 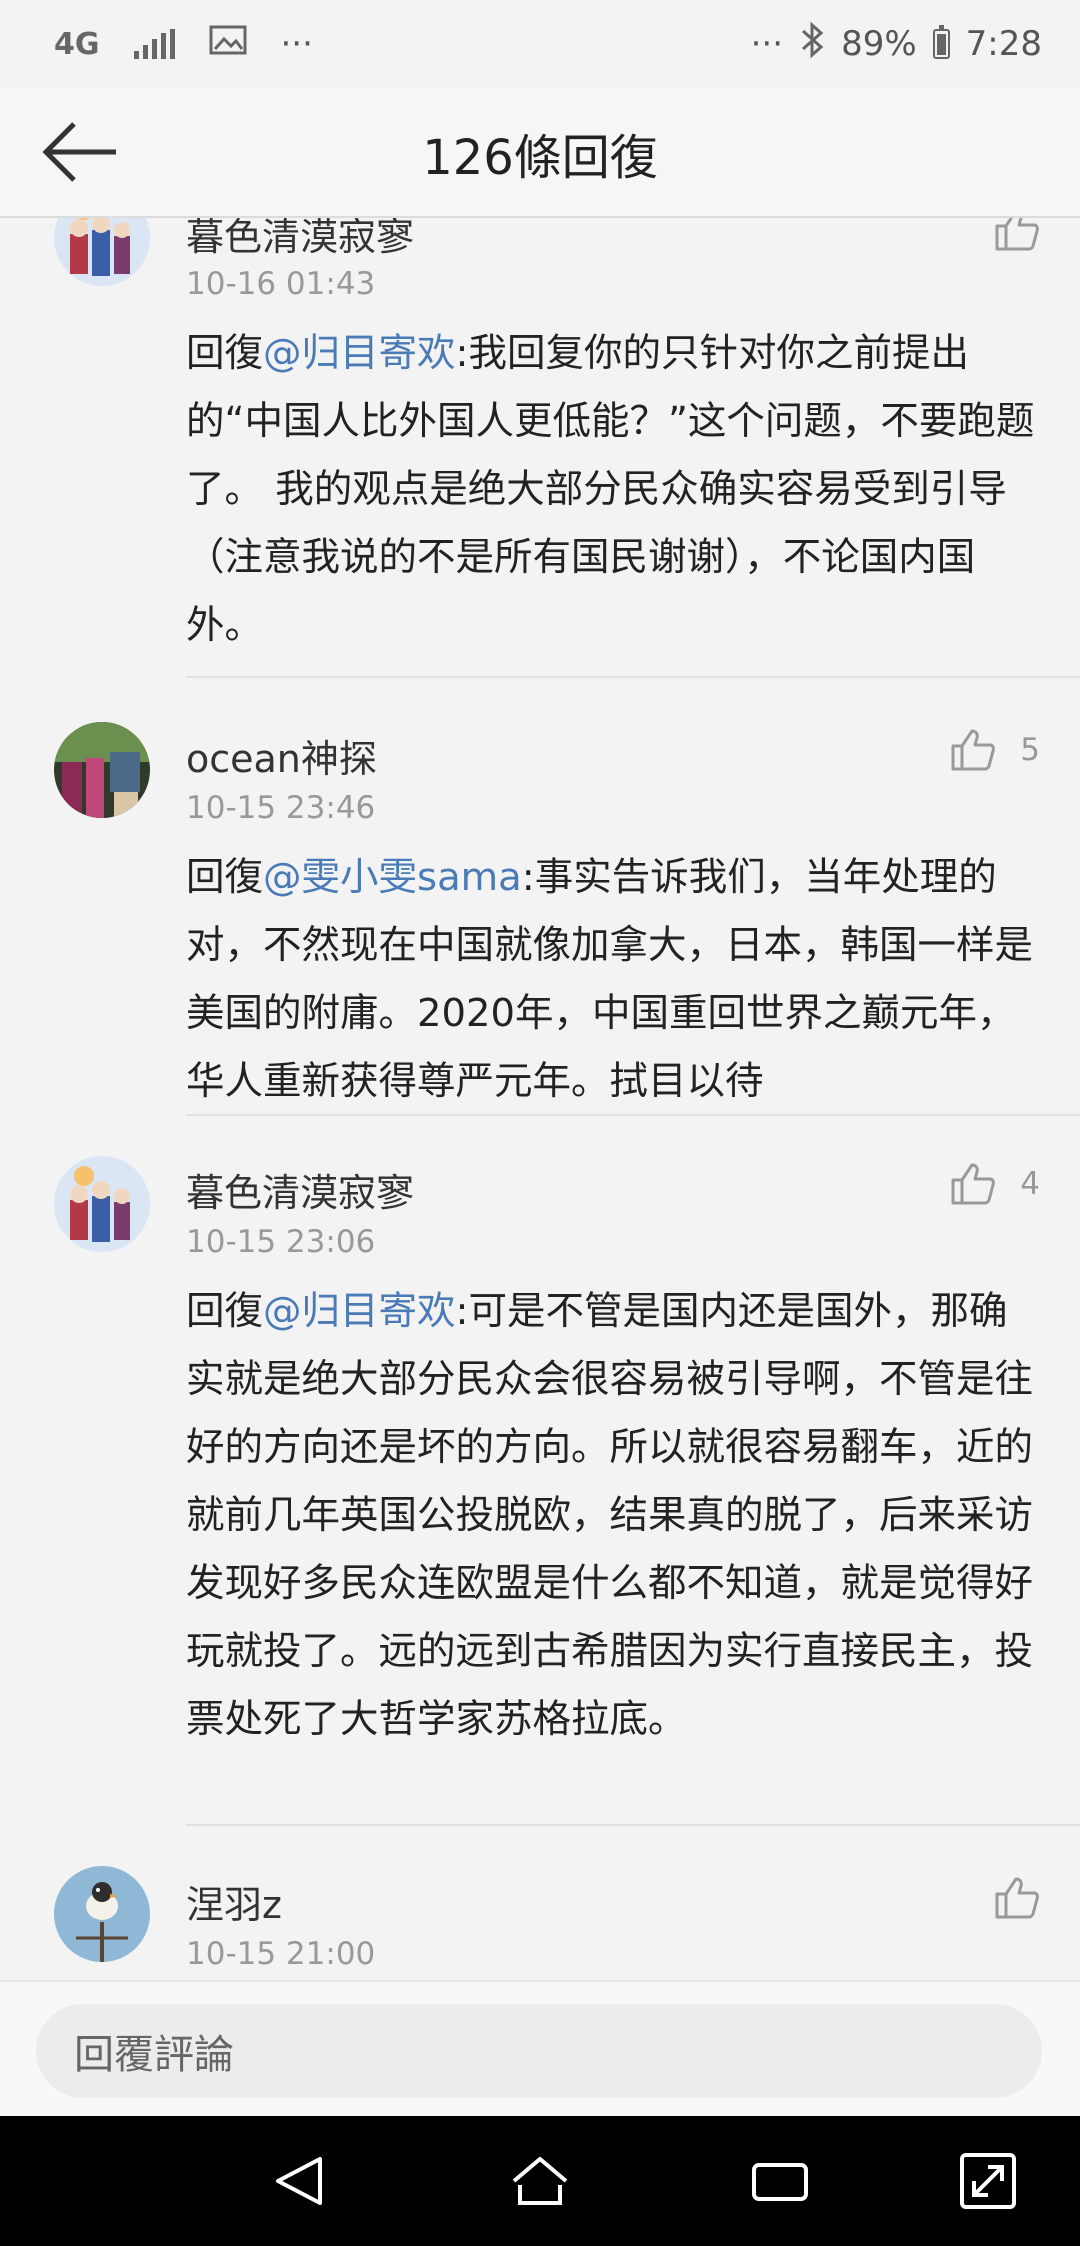 I want to click on navigation-bar, so click(x=540, y=2181).